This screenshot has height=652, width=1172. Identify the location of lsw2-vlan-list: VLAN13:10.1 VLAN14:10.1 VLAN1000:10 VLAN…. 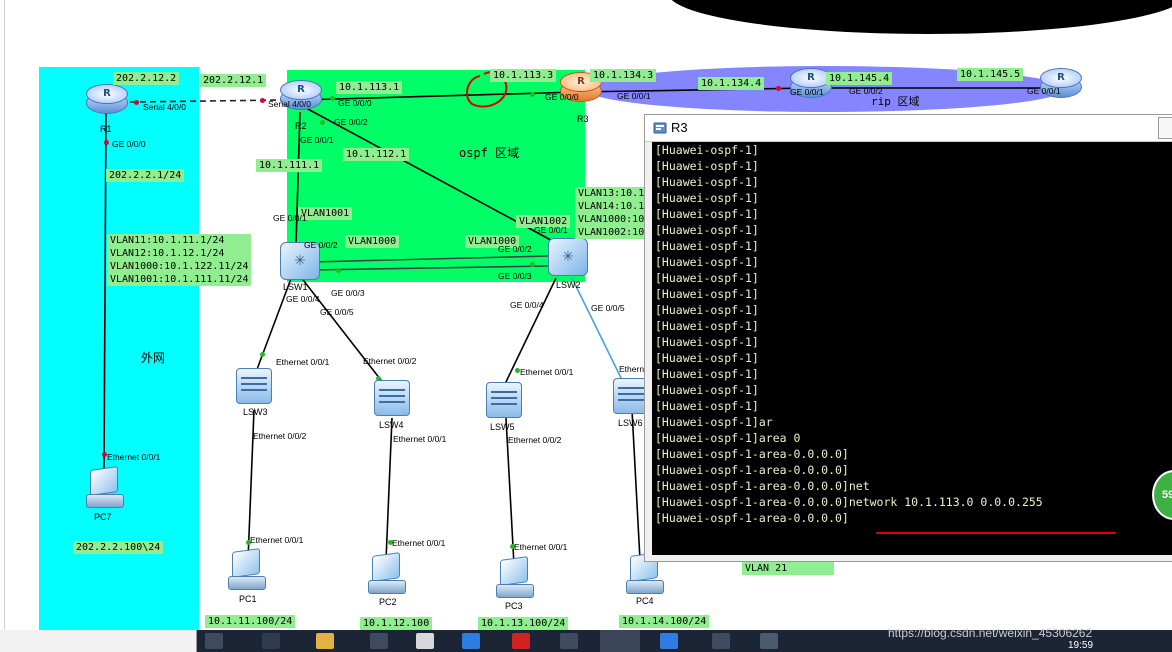
(611, 213).